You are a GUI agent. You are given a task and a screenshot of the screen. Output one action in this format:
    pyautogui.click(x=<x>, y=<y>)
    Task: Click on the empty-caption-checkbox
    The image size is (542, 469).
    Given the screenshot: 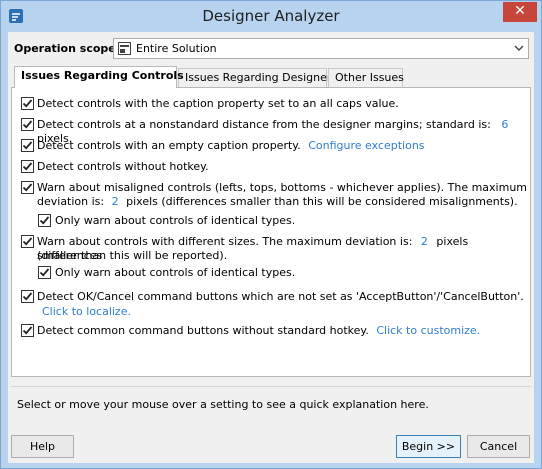 What is the action you would take?
    pyautogui.click(x=27, y=145)
    